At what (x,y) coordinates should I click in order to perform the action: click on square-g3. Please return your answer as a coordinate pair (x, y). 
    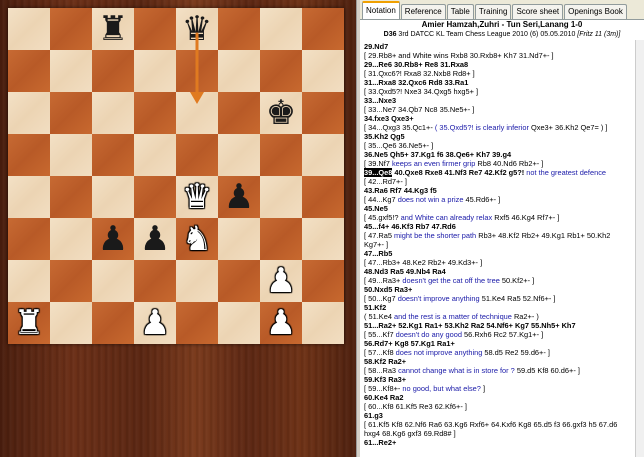
    Looking at the image, I should click on (281, 239).